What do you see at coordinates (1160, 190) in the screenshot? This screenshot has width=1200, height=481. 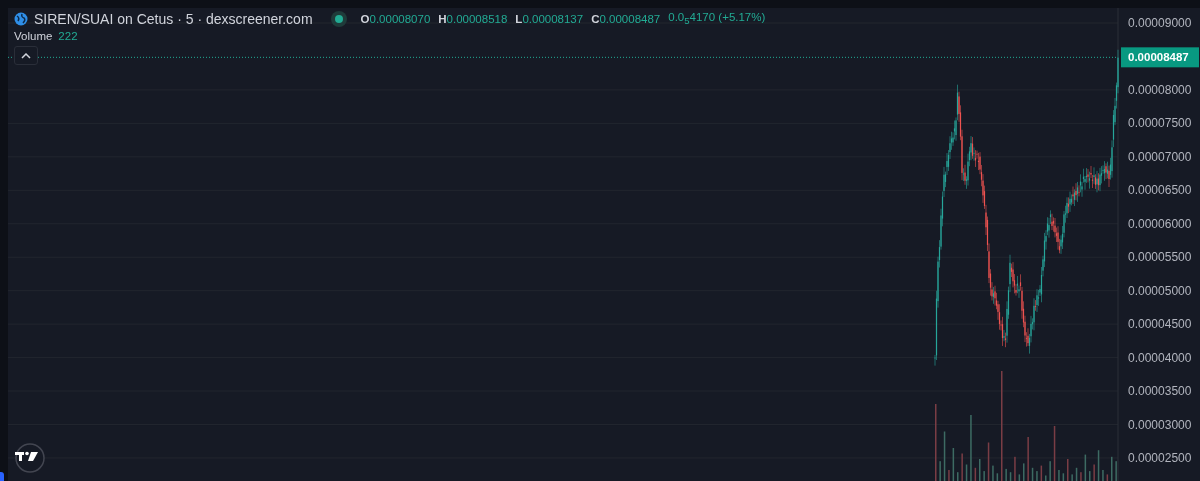 I see `price-axis-label: 0.00006500` at bounding box center [1160, 190].